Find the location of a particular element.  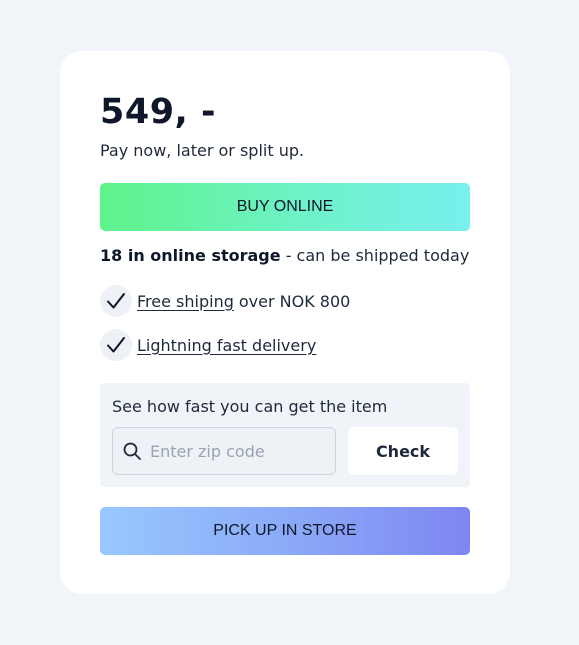

feature-fast-delivery: Lightning fast delivery is located at coordinates (208, 345).